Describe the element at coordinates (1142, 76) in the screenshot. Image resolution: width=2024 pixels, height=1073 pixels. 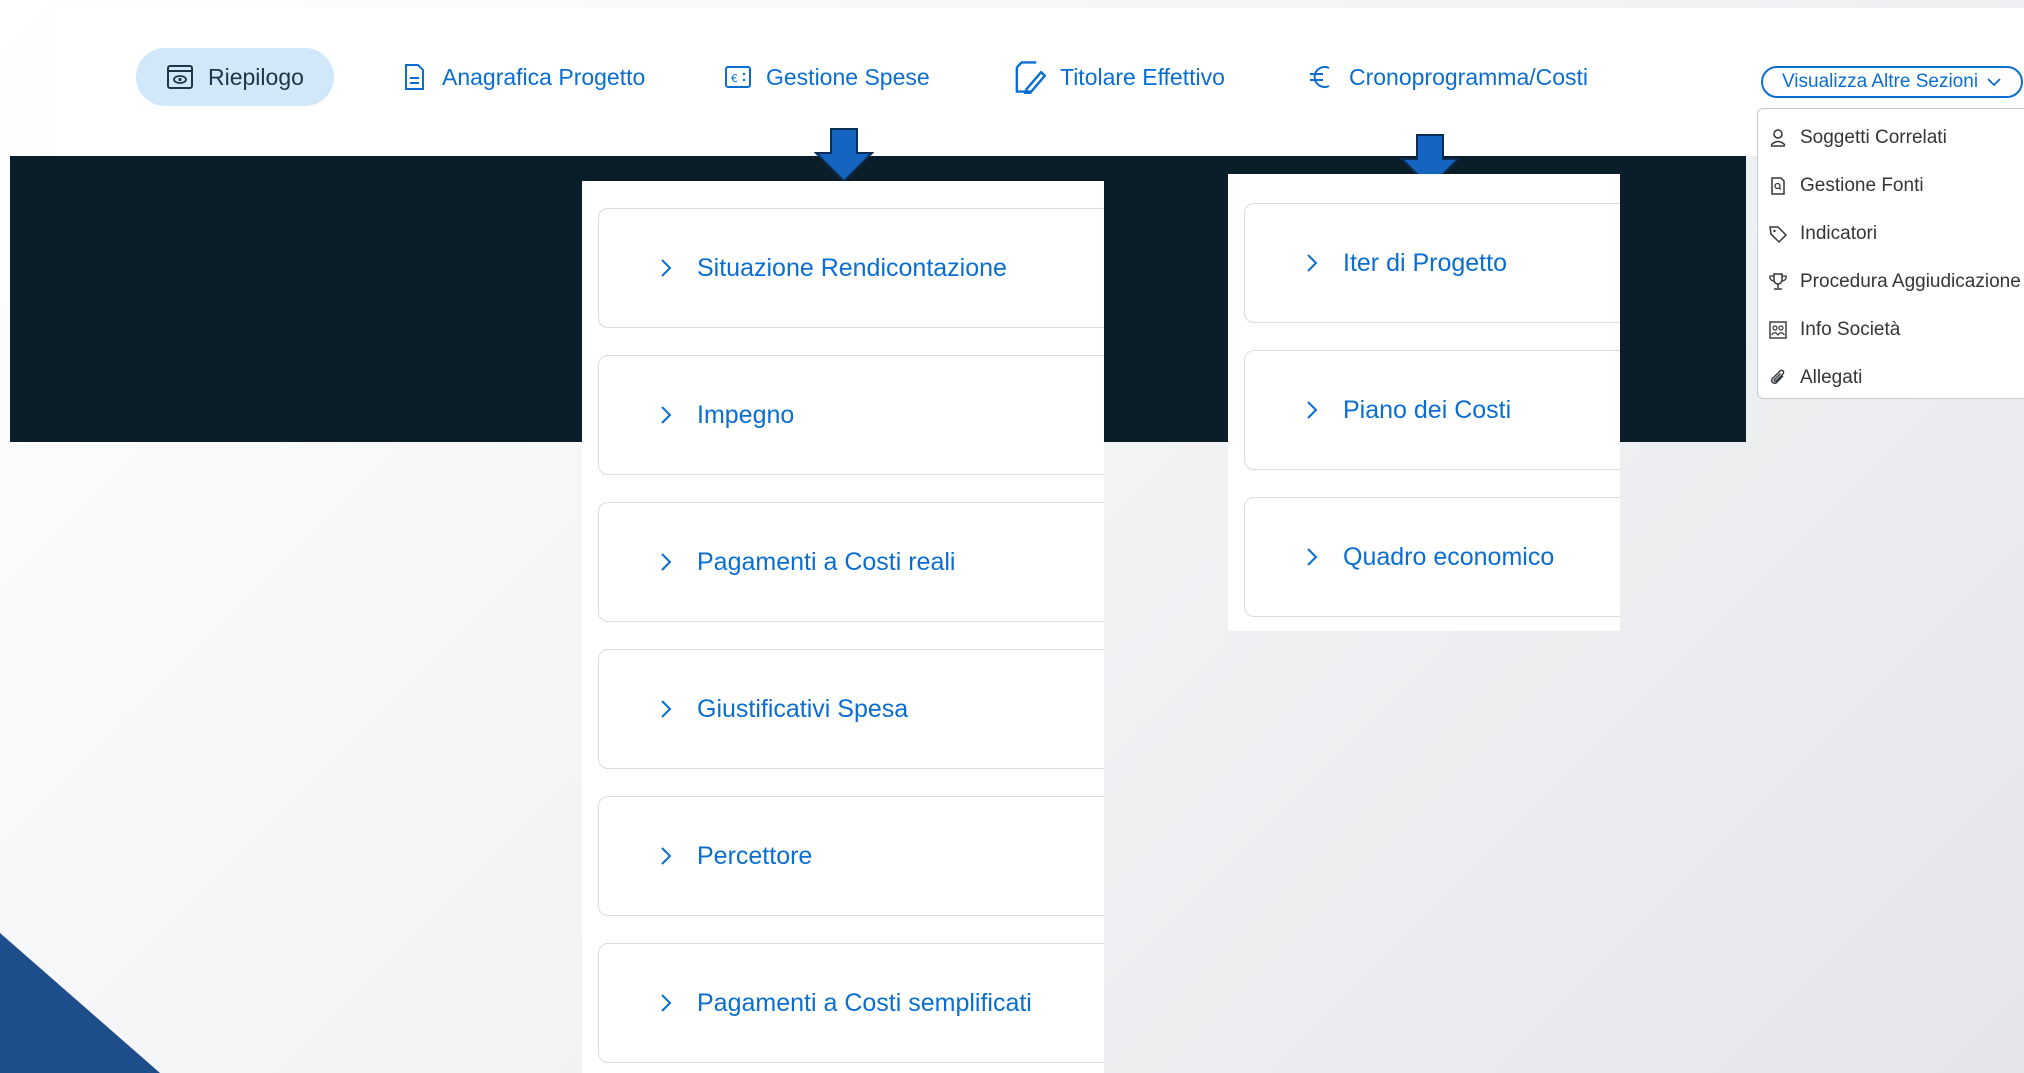
I see `tab-label: Titolare Effettivo` at that location.